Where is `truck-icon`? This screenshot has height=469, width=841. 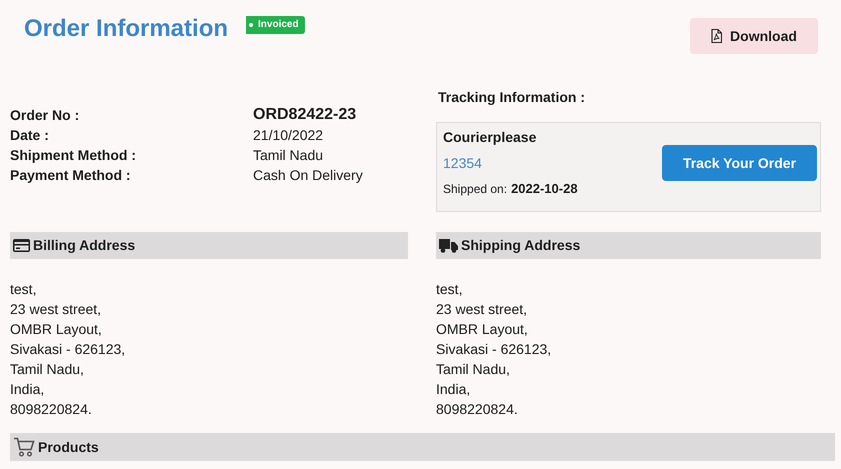 truck-icon is located at coordinates (448, 245).